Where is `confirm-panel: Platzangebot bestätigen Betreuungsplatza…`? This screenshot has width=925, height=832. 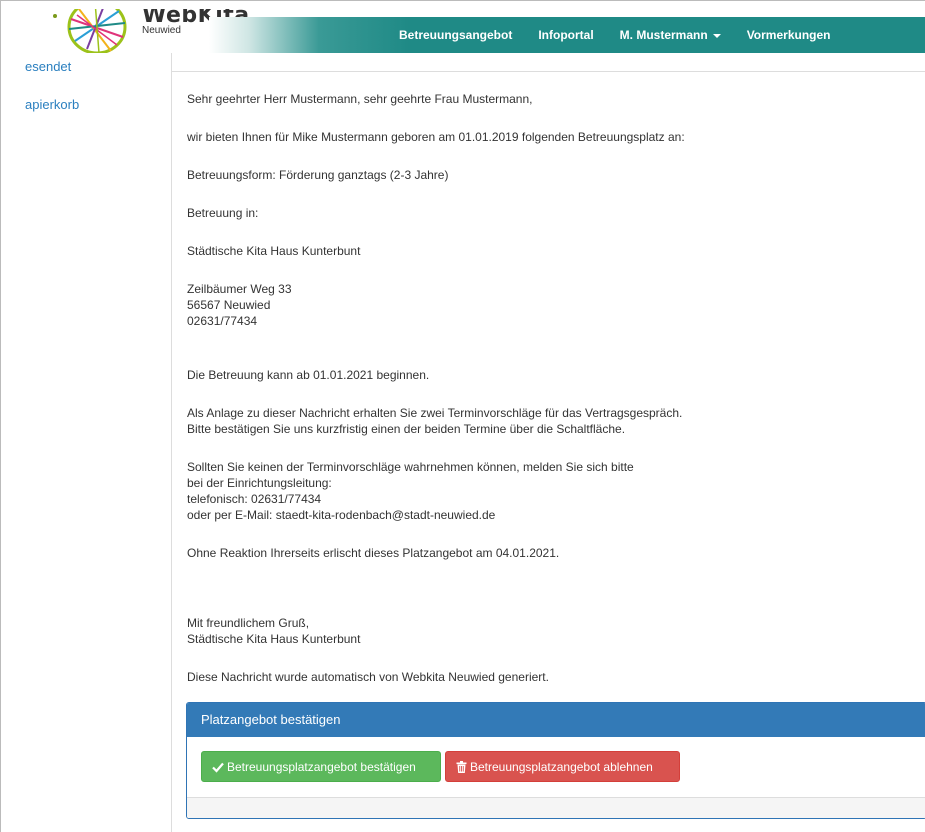
confirm-panel: Platzangebot bestätigen Betreuungsplatza… is located at coordinates (555, 760).